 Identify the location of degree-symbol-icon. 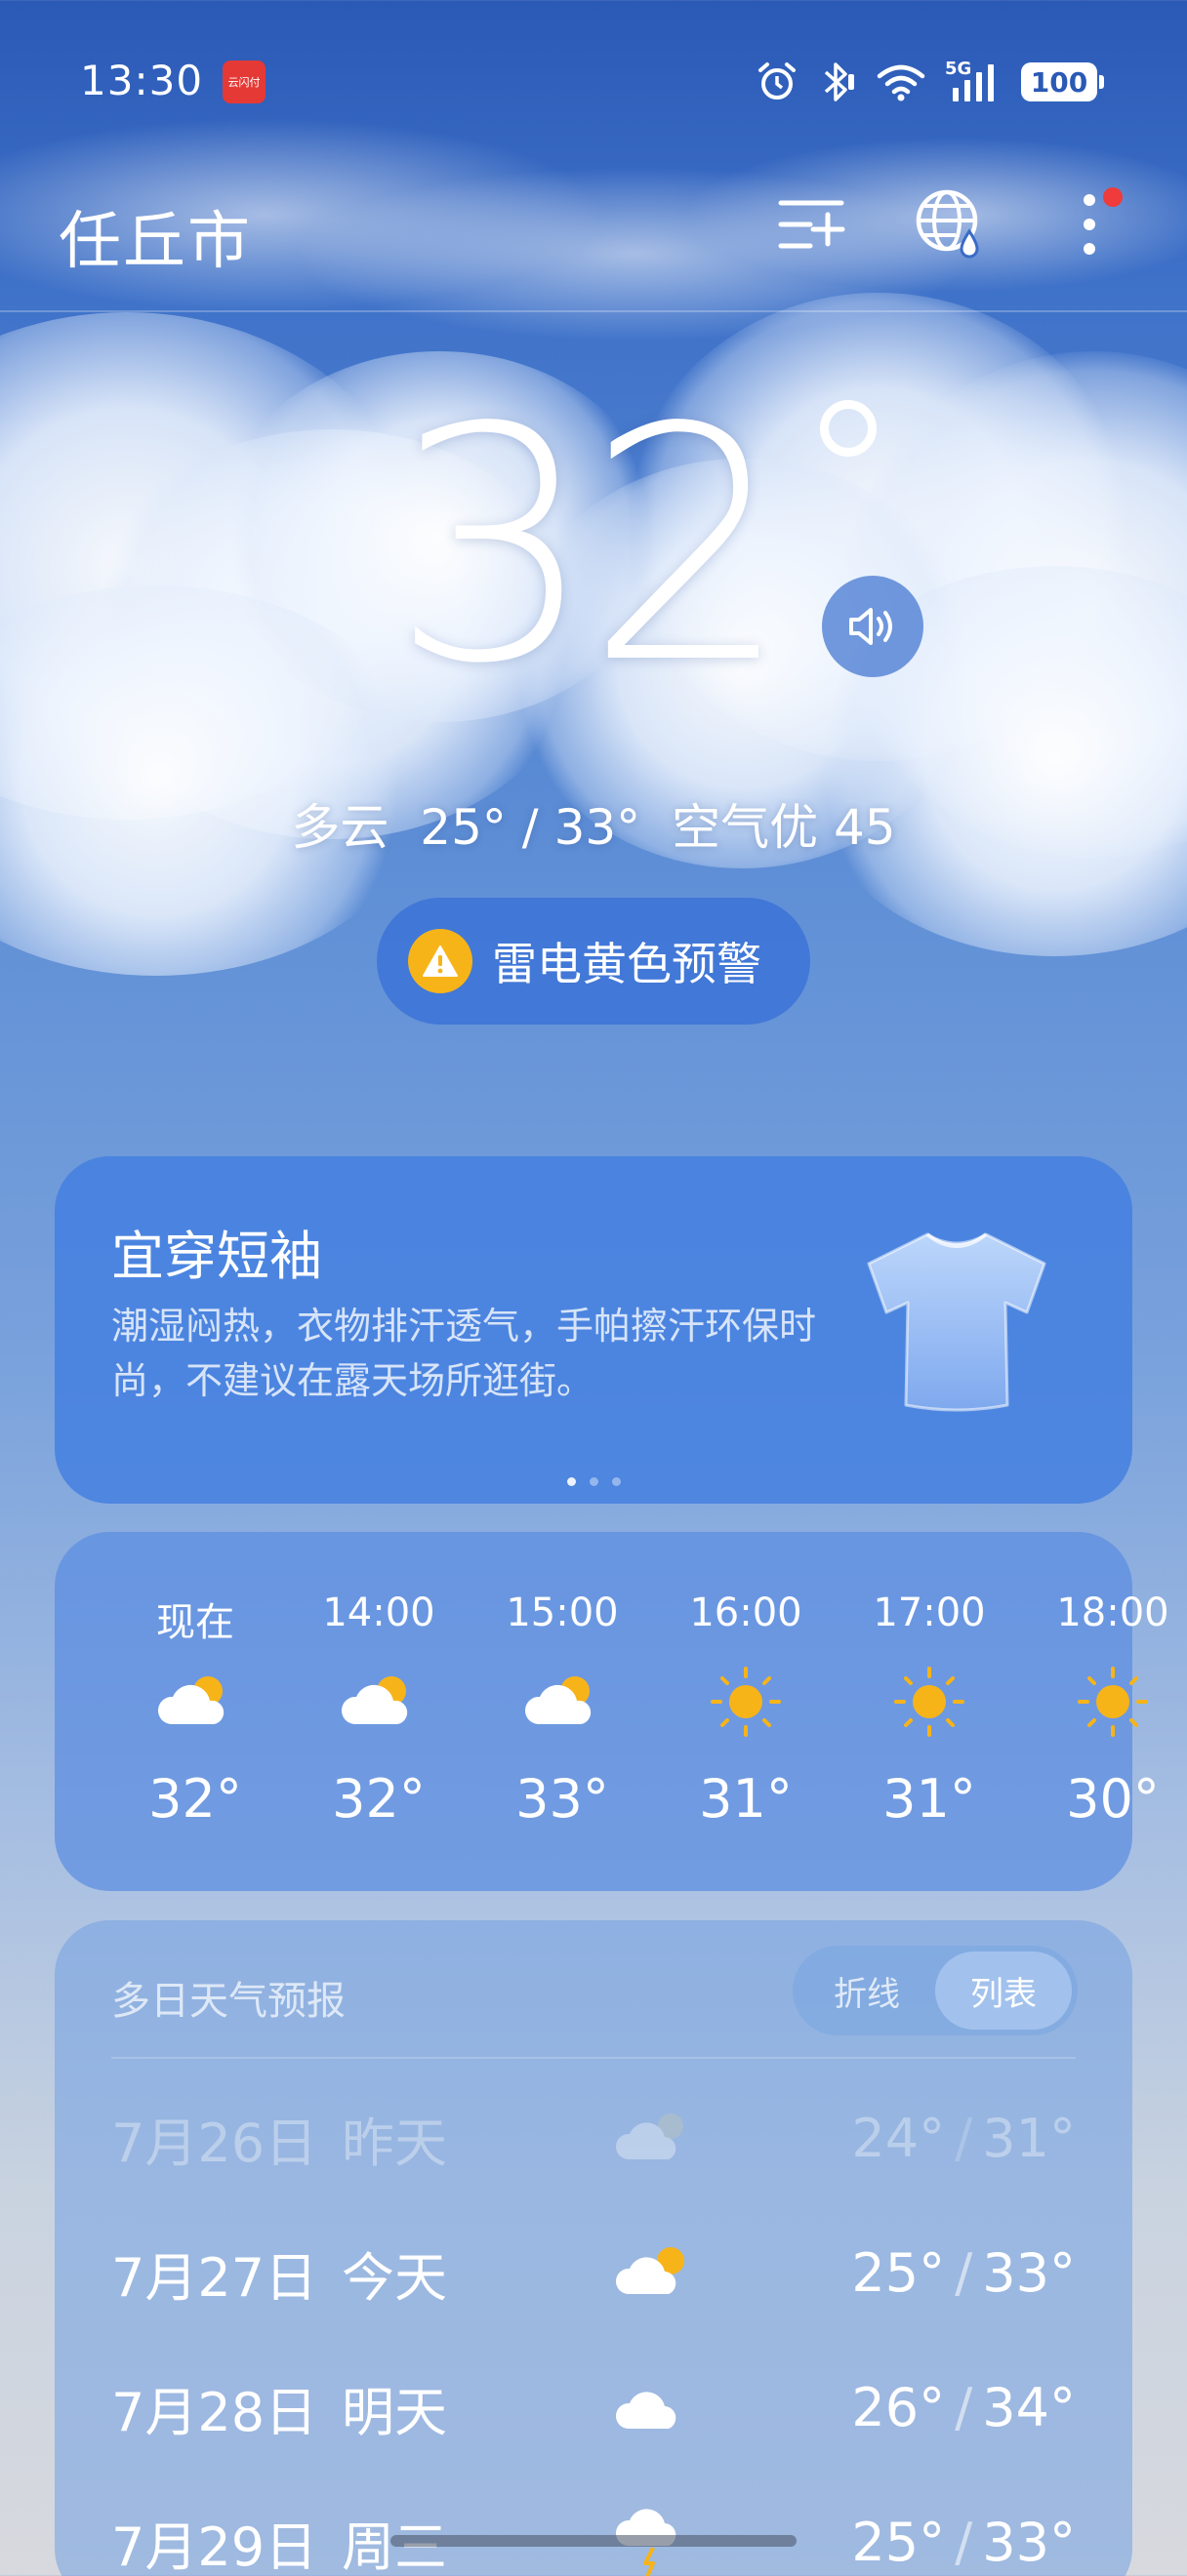
(848, 428).